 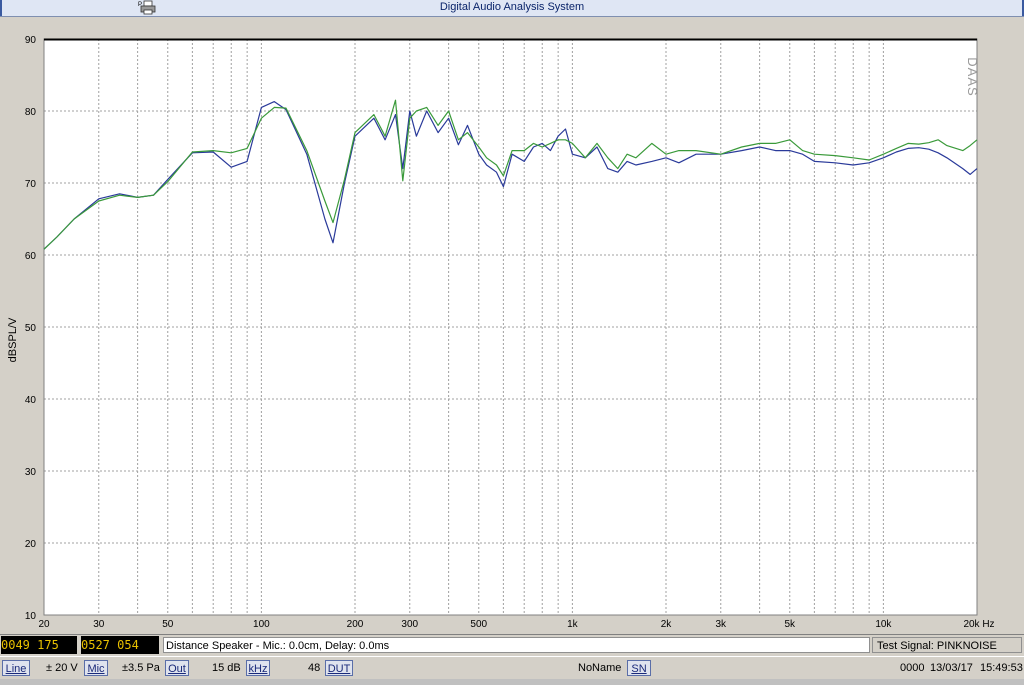 What do you see at coordinates (44, 624) in the screenshot?
I see `x-tick-label: 20` at bounding box center [44, 624].